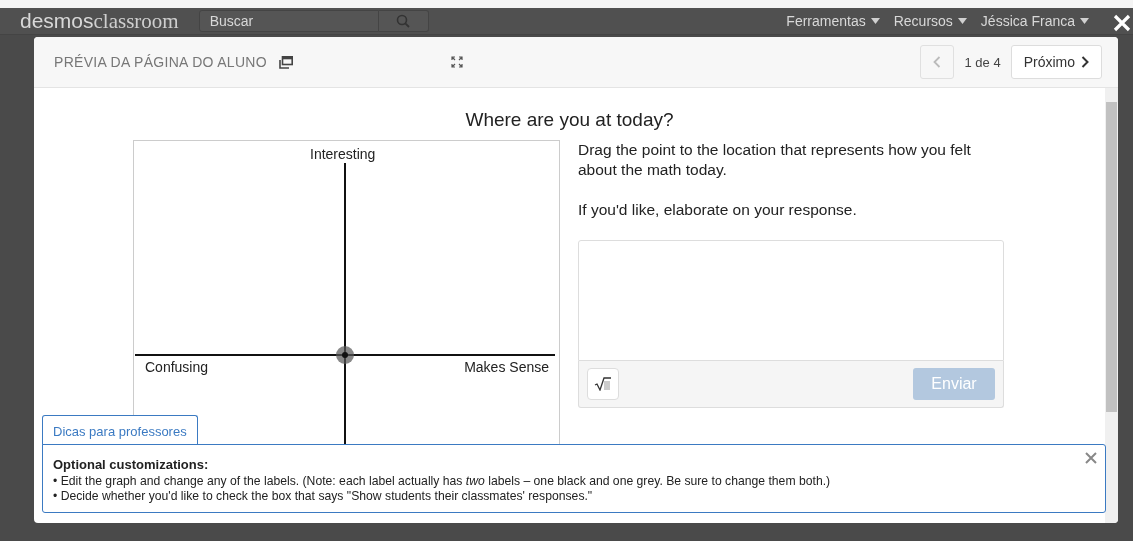 The width and height of the screenshot is (1133, 541). What do you see at coordinates (833, 21) in the screenshot?
I see `menu-dropdown: Ferramentas` at bounding box center [833, 21].